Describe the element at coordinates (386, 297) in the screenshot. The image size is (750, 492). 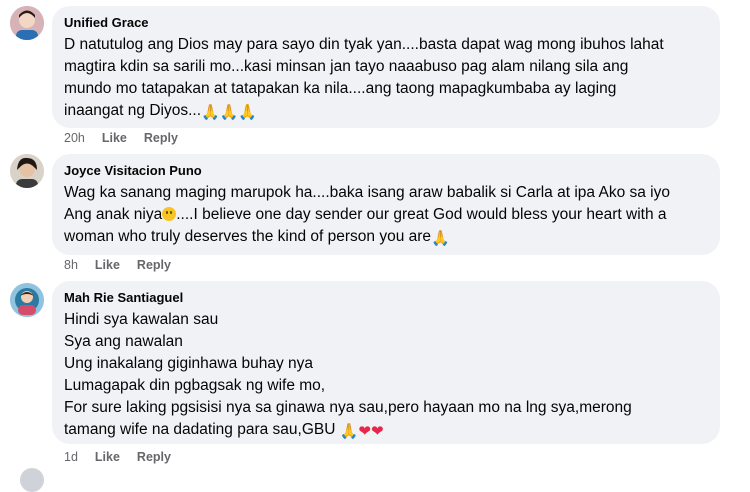
I see `comment-author: Mah Rie Santiaguel` at that location.